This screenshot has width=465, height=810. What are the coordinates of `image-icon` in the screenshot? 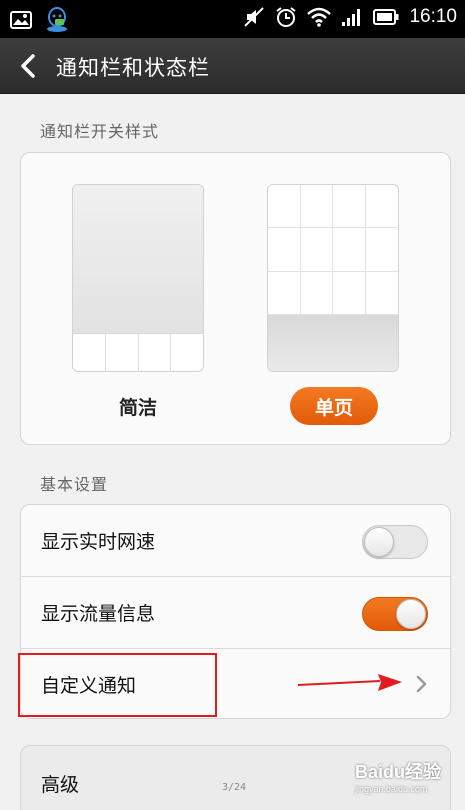 It's located at (21, 20).